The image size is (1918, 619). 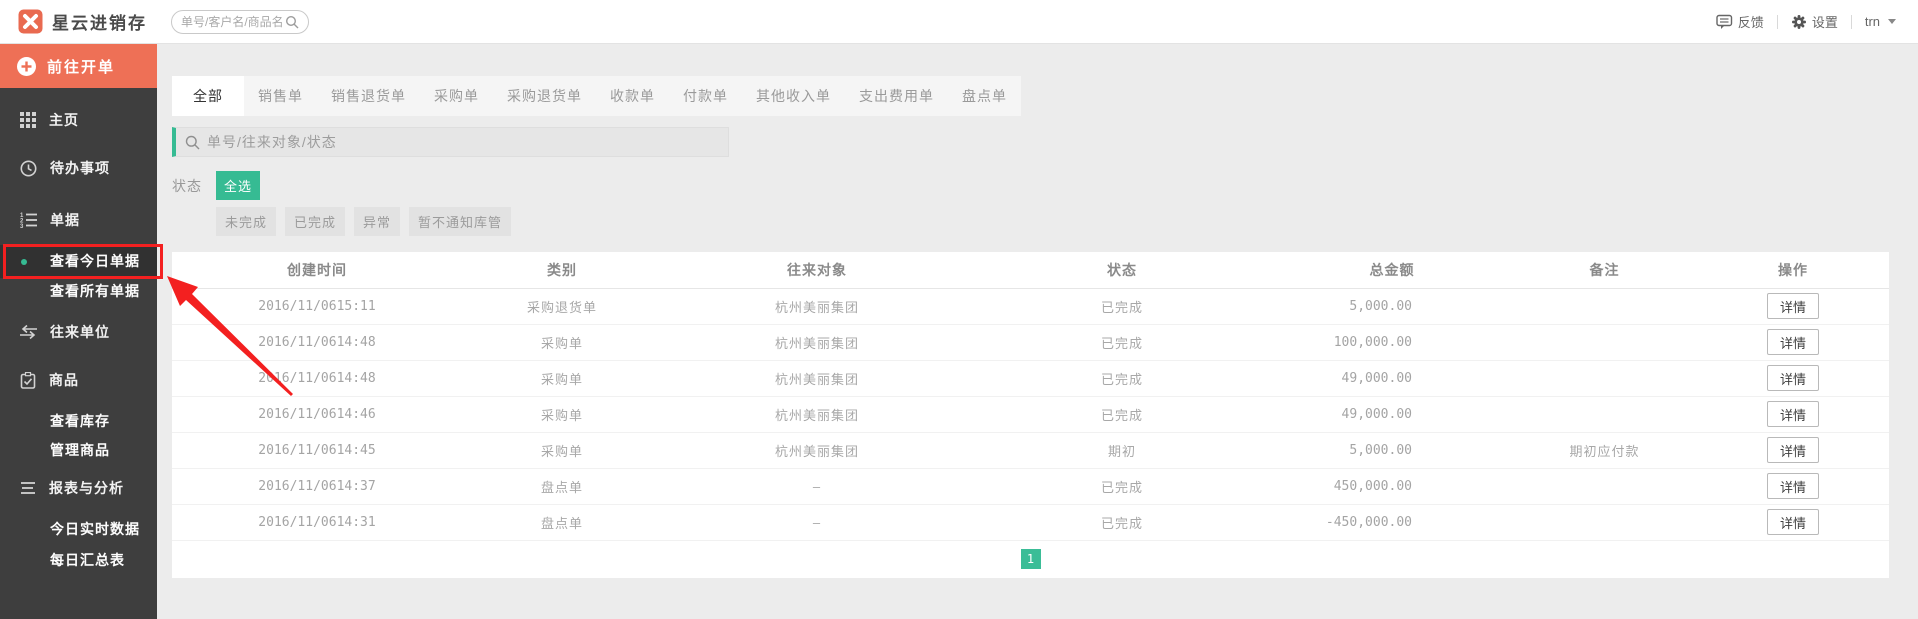 What do you see at coordinates (1392, 306) in the screenshot?
I see `cell-amount: 5,000.00` at bounding box center [1392, 306].